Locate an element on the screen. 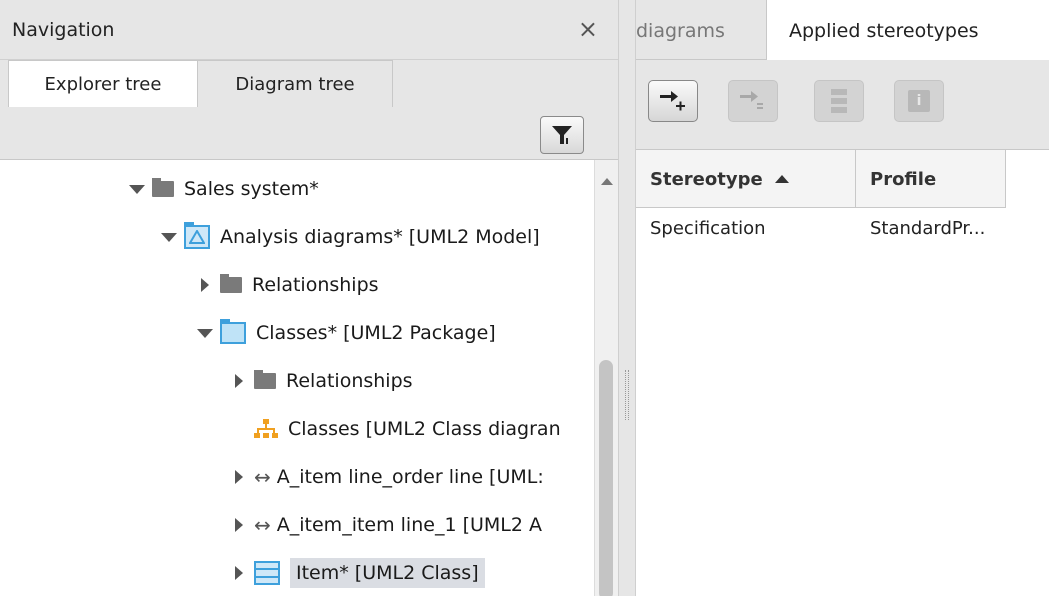 The height and width of the screenshot is (596, 1049). tree-item-association: ↔ A_item line_order line [UML: is located at coordinates (387, 477).